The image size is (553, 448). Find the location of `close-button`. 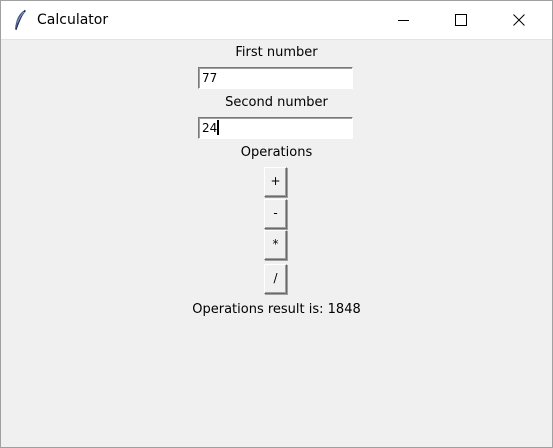

close-button is located at coordinates (519, 20).